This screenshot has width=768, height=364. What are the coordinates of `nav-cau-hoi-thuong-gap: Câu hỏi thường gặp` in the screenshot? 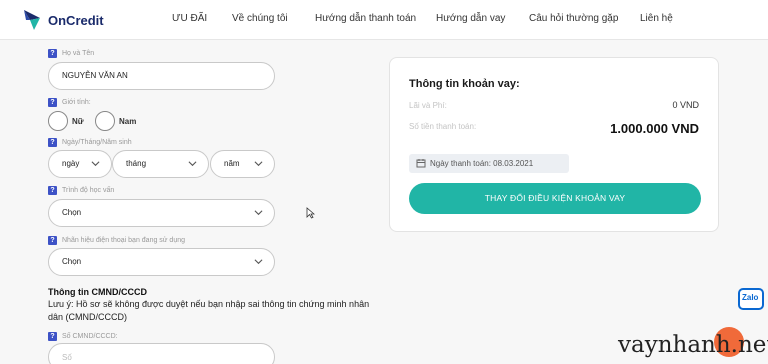 It's located at (573, 18).